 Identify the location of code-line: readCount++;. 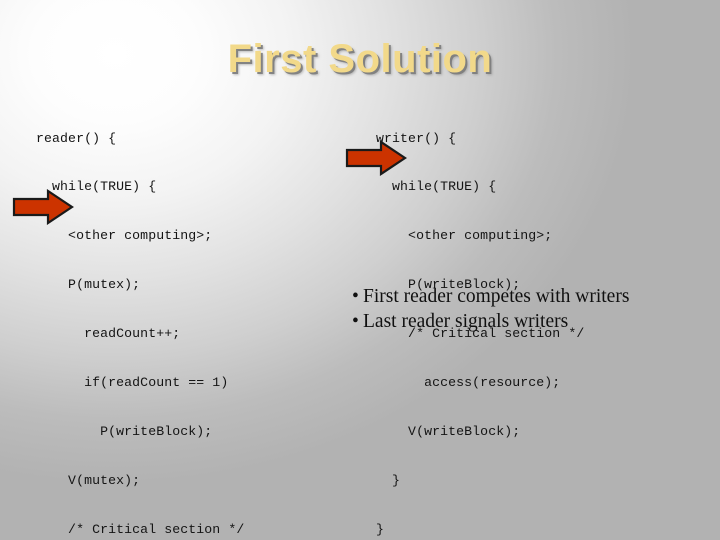
(108, 334).